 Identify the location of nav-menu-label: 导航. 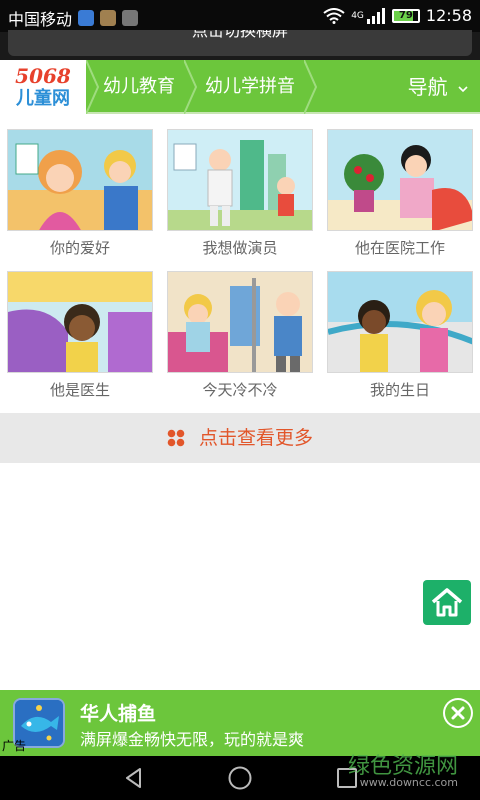
(427, 87).